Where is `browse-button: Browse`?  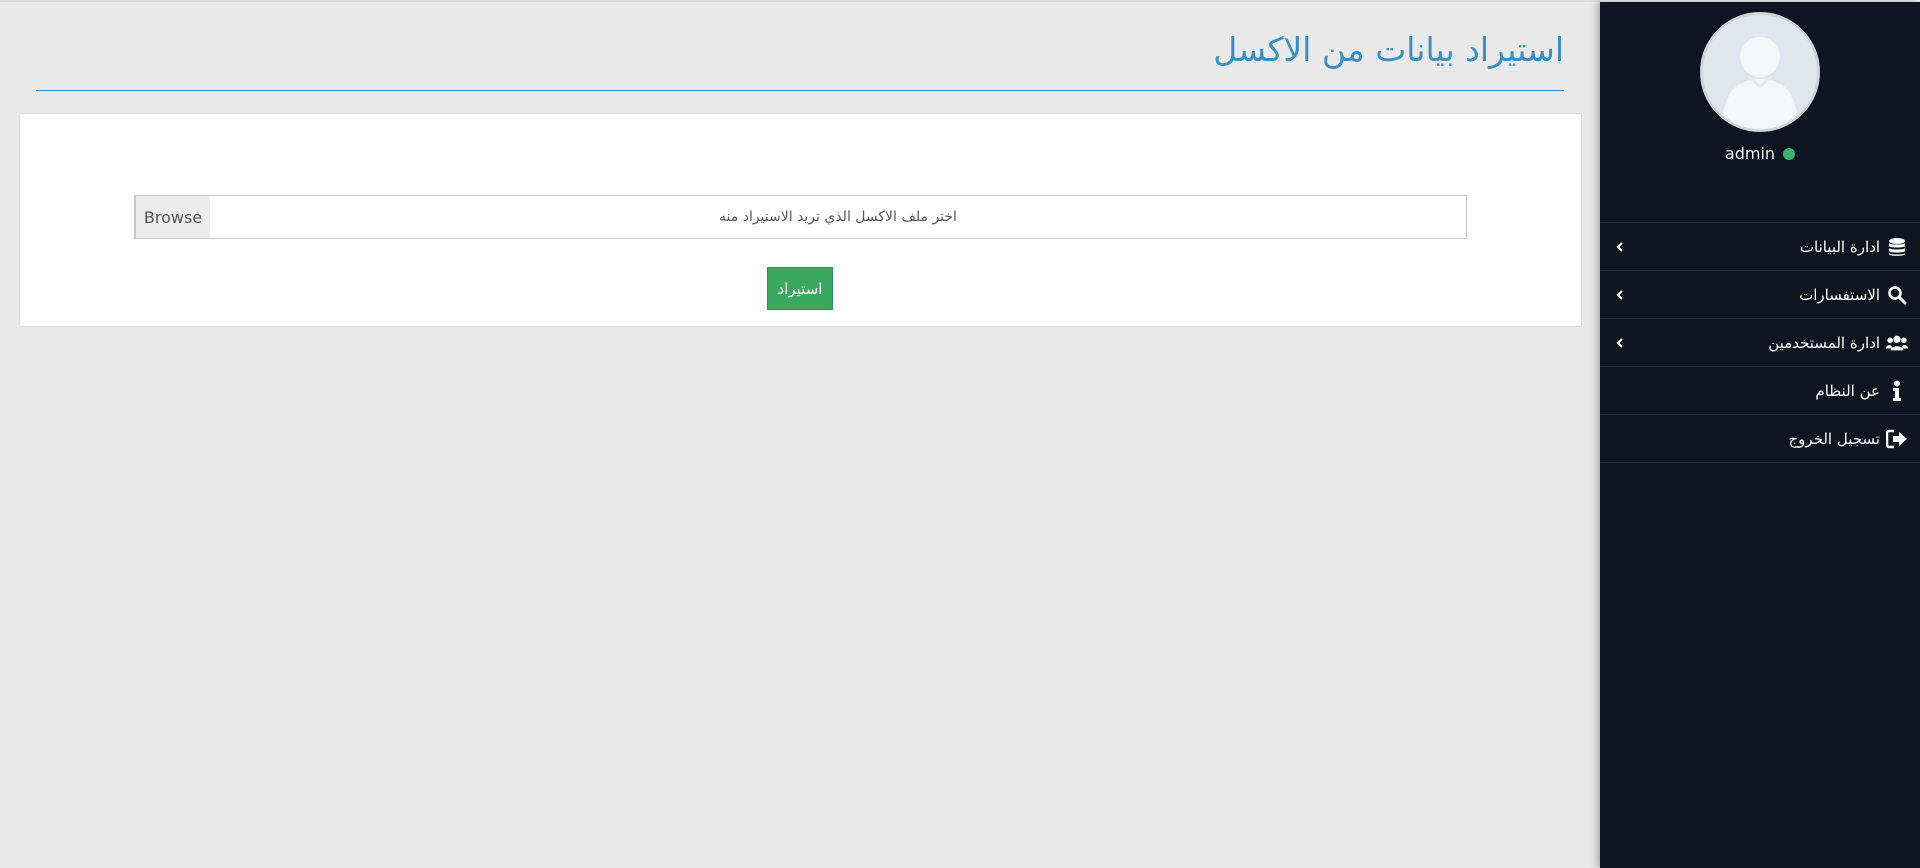 browse-button: Browse is located at coordinates (172, 217).